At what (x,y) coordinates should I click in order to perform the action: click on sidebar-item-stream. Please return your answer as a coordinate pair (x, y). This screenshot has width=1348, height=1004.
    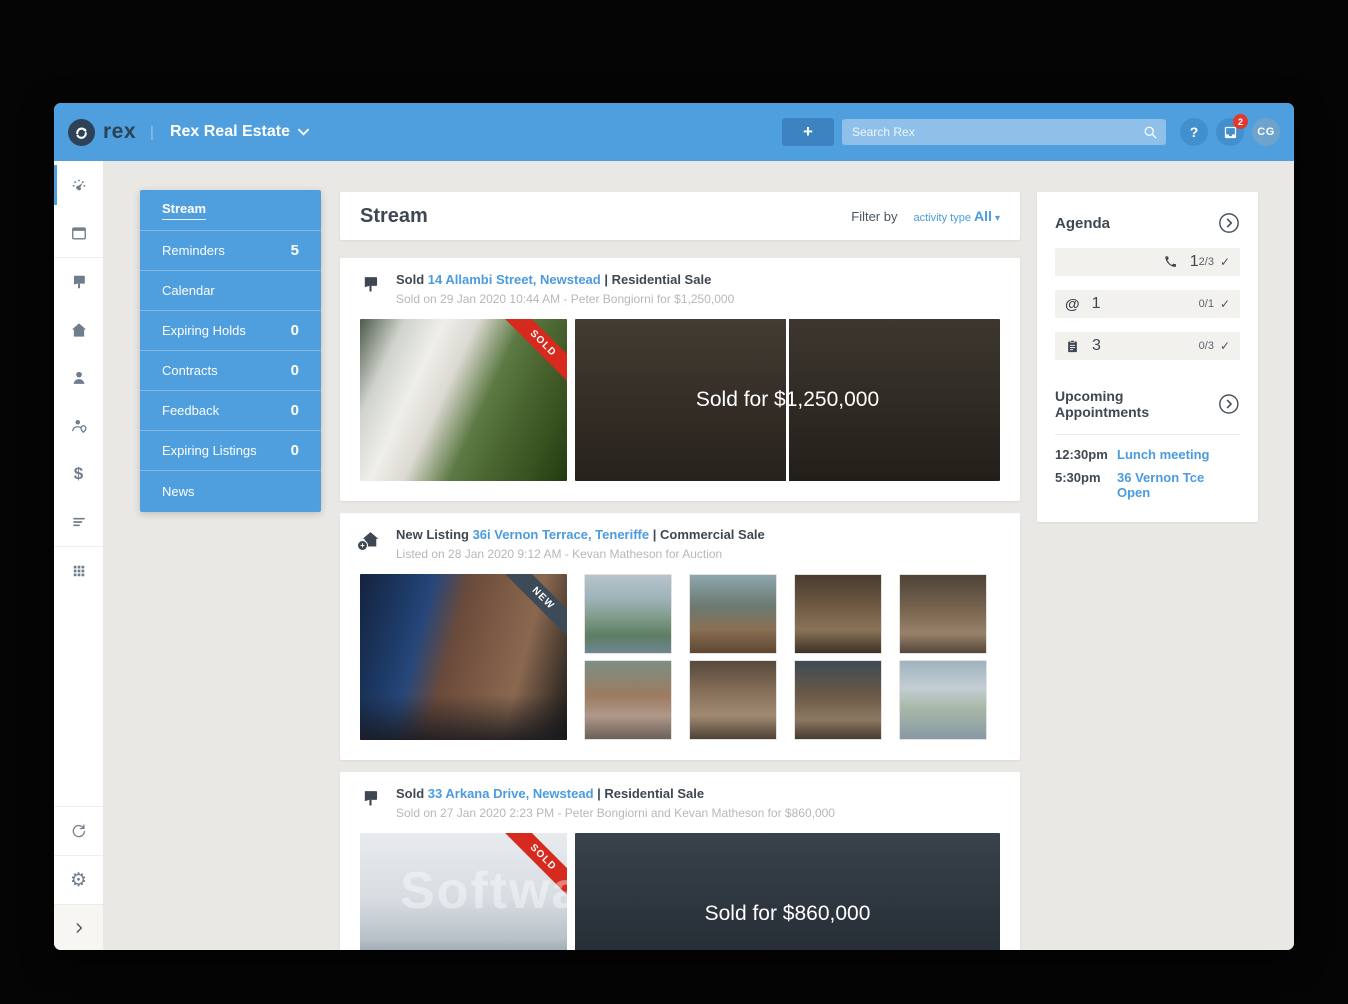
    Looking at the image, I should click on (78, 185).